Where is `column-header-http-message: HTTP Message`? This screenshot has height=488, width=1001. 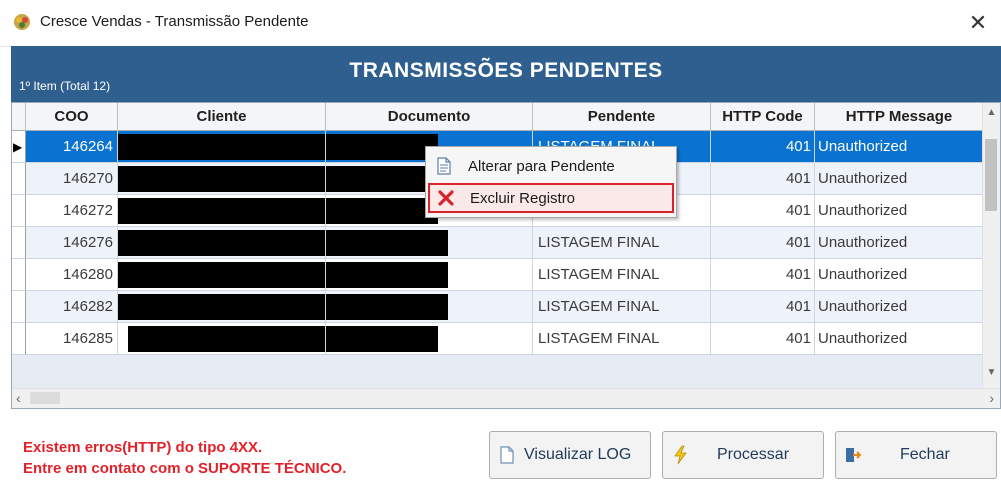 column-header-http-message: HTTP Message is located at coordinates (899, 117).